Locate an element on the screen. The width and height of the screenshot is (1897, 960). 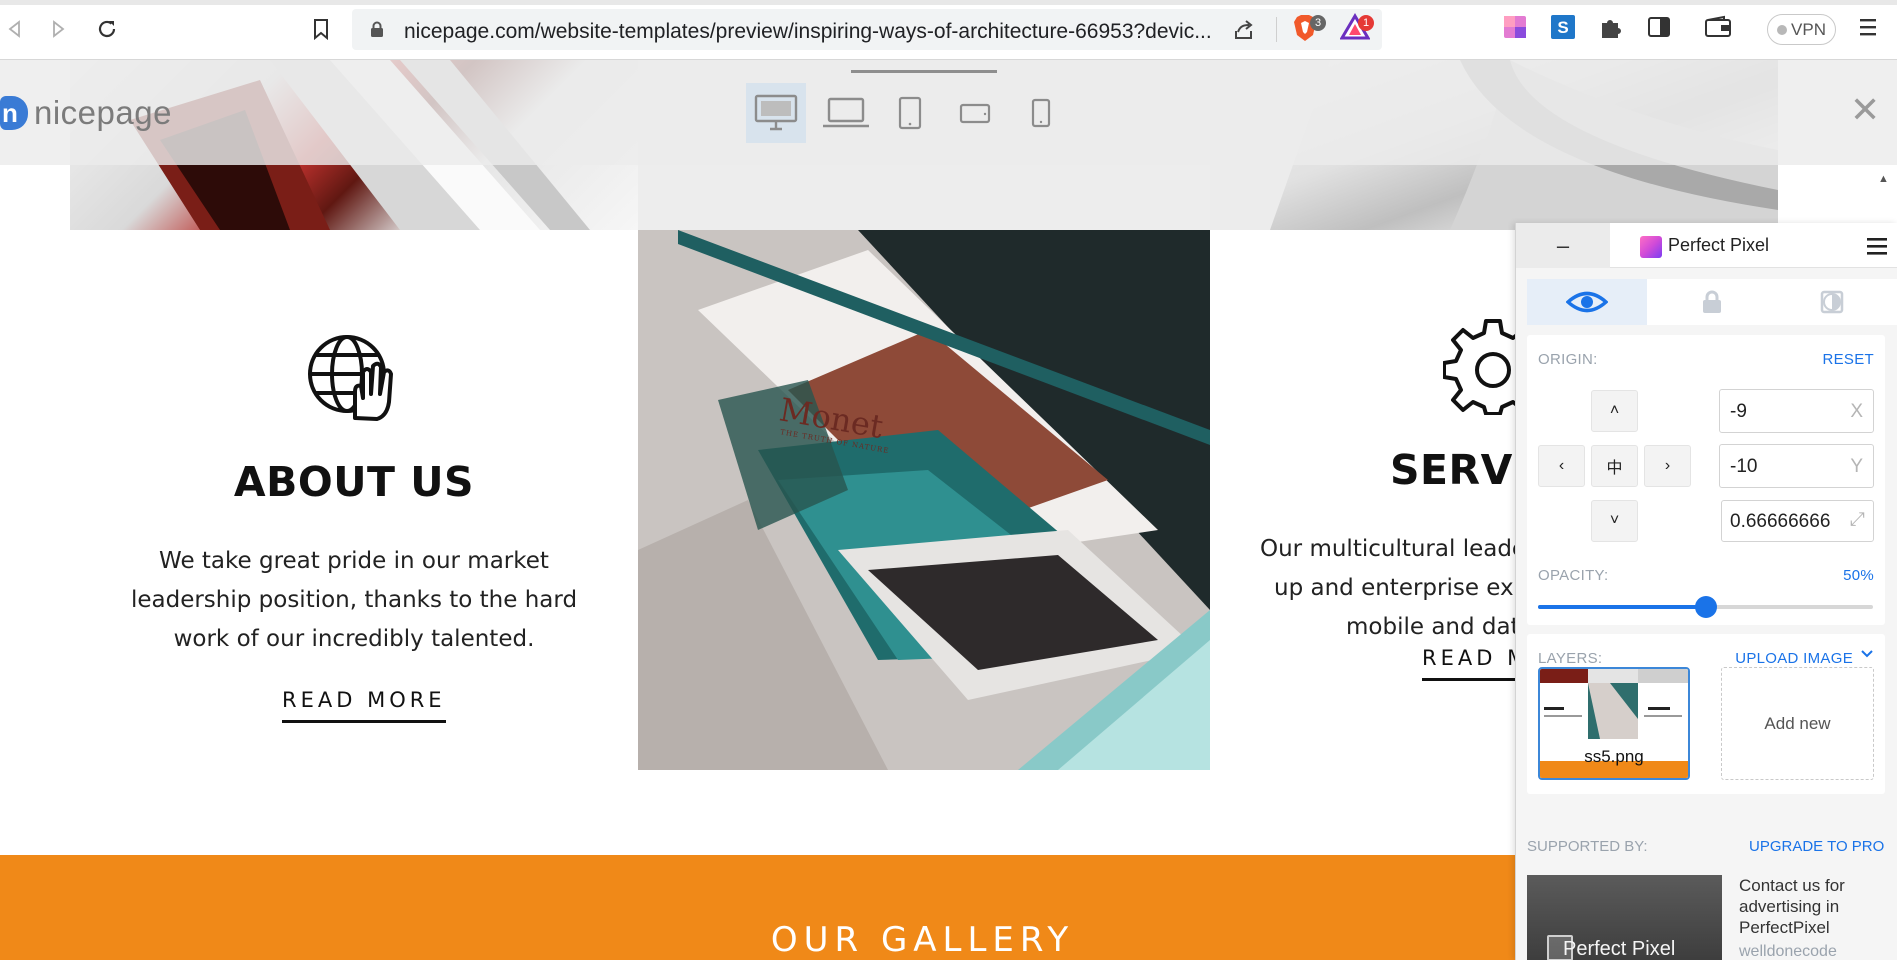
brave-shield-icon: 3 is located at coordinates (1309, 28).